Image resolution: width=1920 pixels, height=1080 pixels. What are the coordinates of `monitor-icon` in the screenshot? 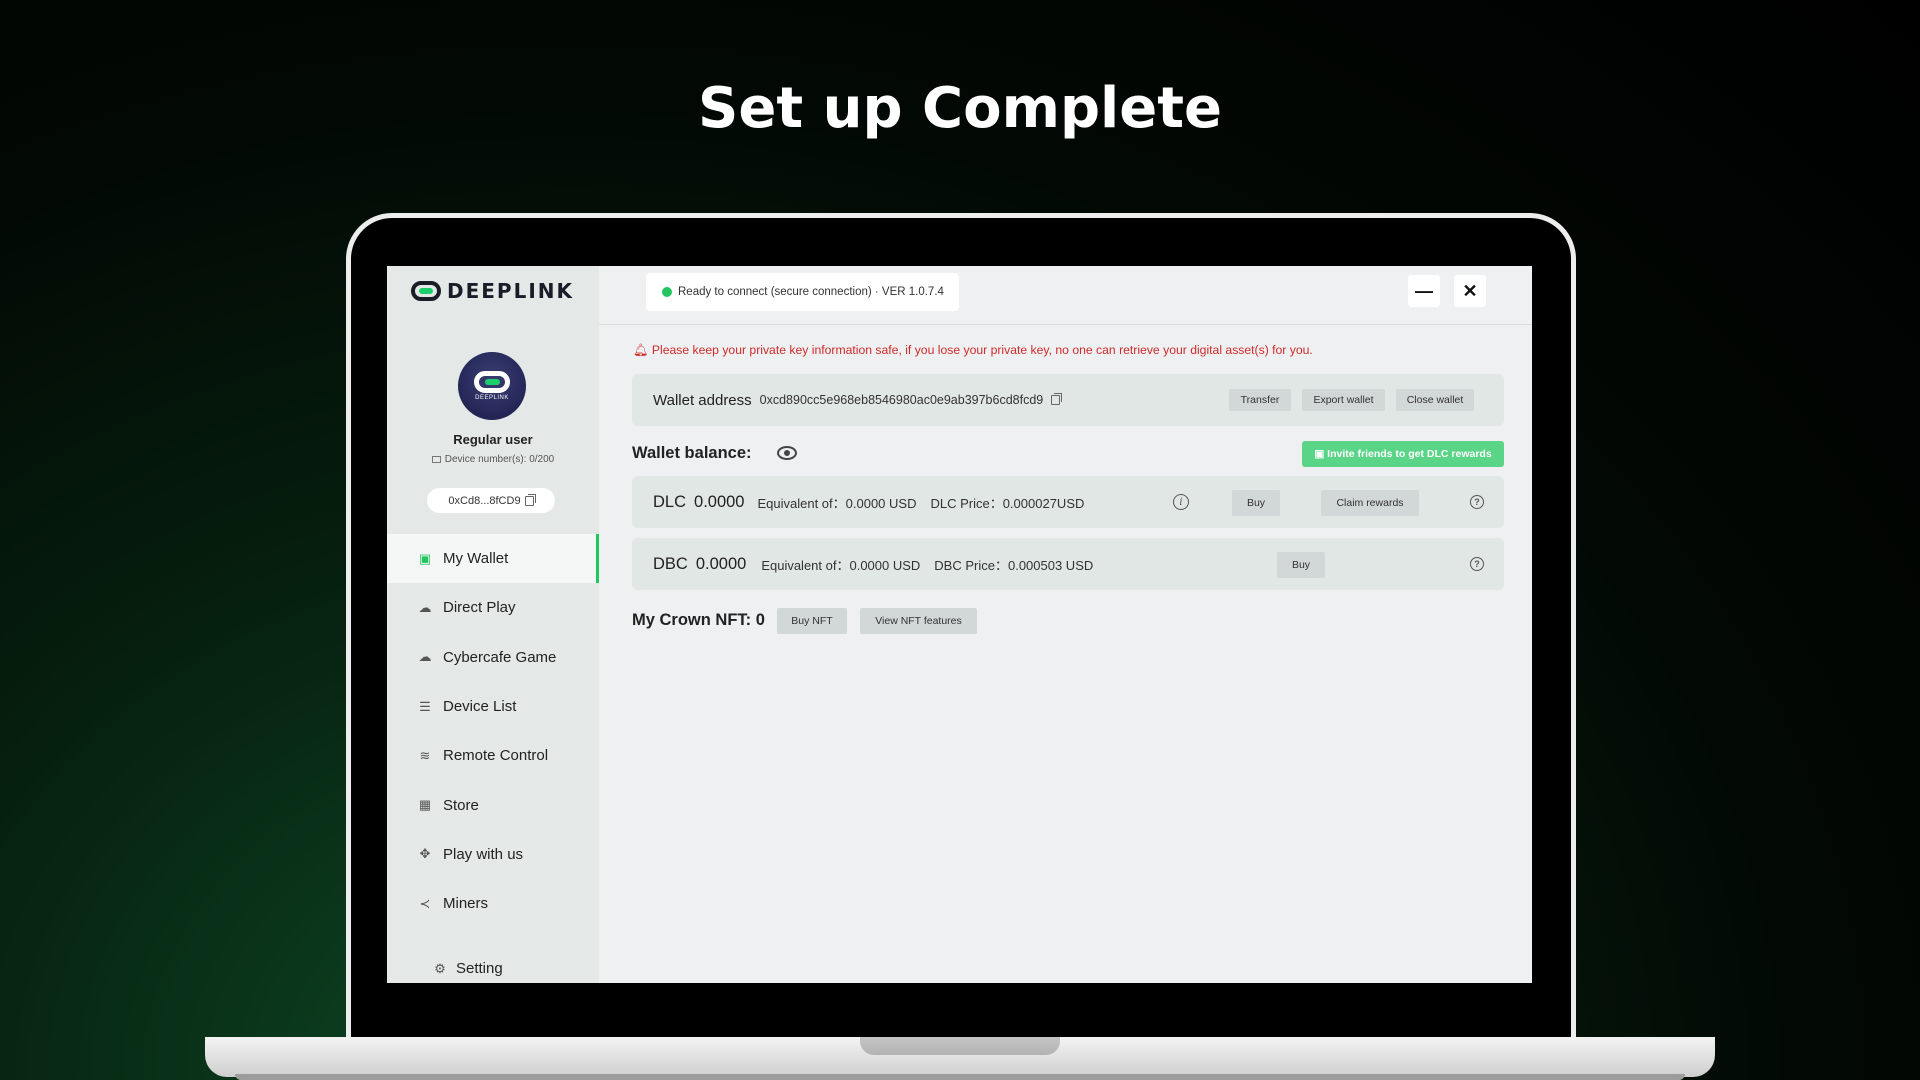 It's located at (436, 459).